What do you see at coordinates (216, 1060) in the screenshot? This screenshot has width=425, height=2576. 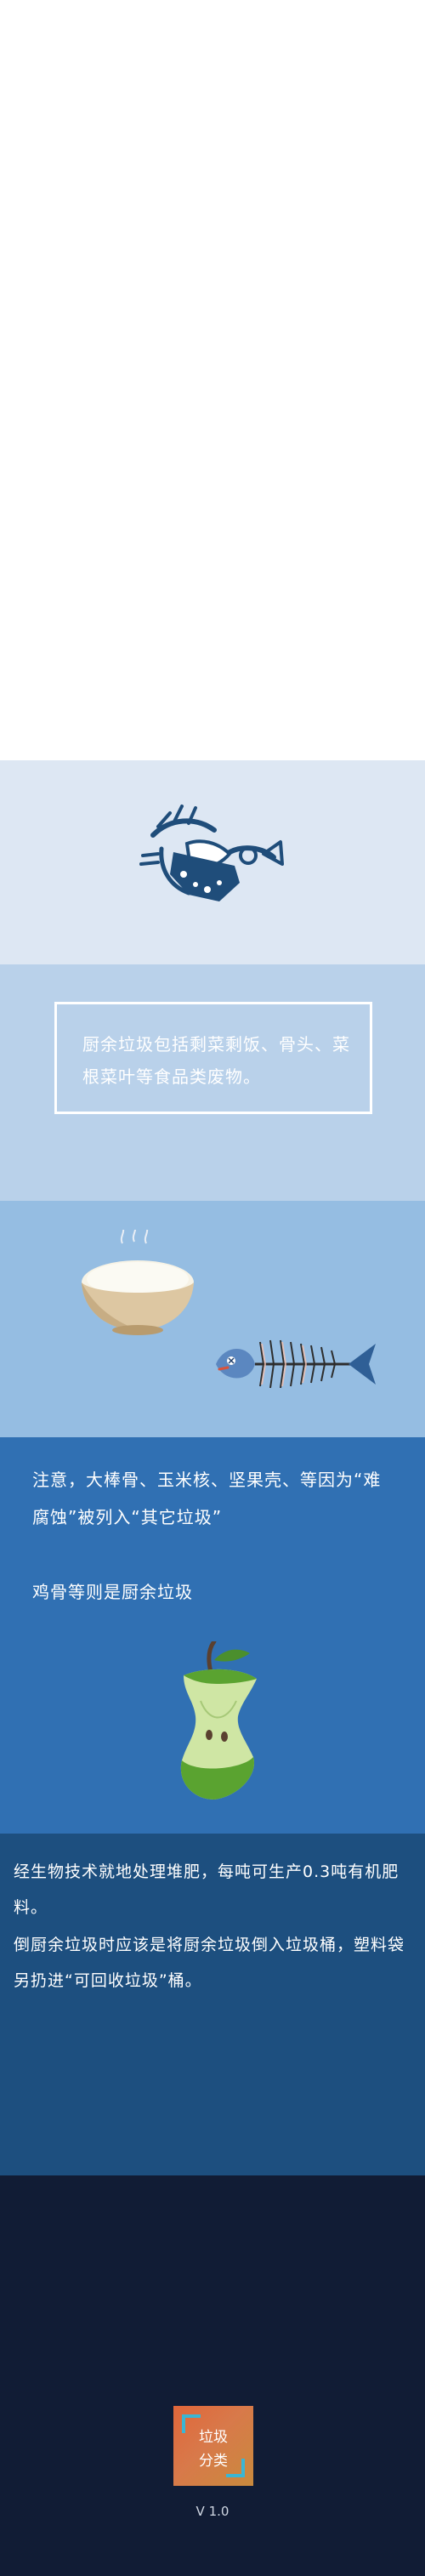 I see `description-text: 厨余垃圾包括剩菜剩饭、骨头、菜根菜叶等食品类废物。` at bounding box center [216, 1060].